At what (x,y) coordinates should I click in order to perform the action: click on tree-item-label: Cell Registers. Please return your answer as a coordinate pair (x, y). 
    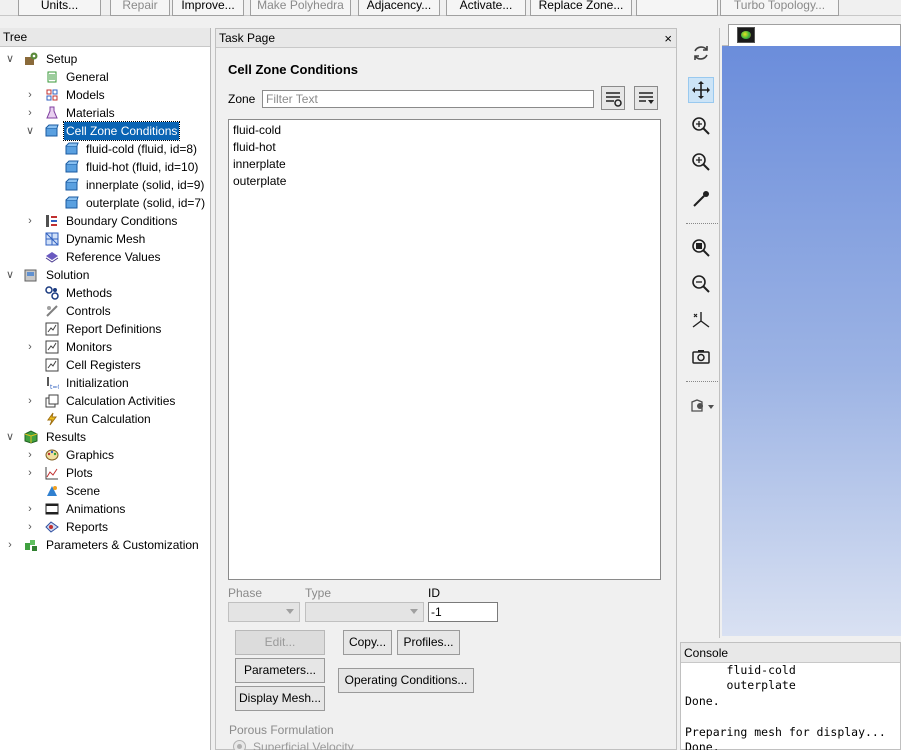
    Looking at the image, I should click on (103, 365).